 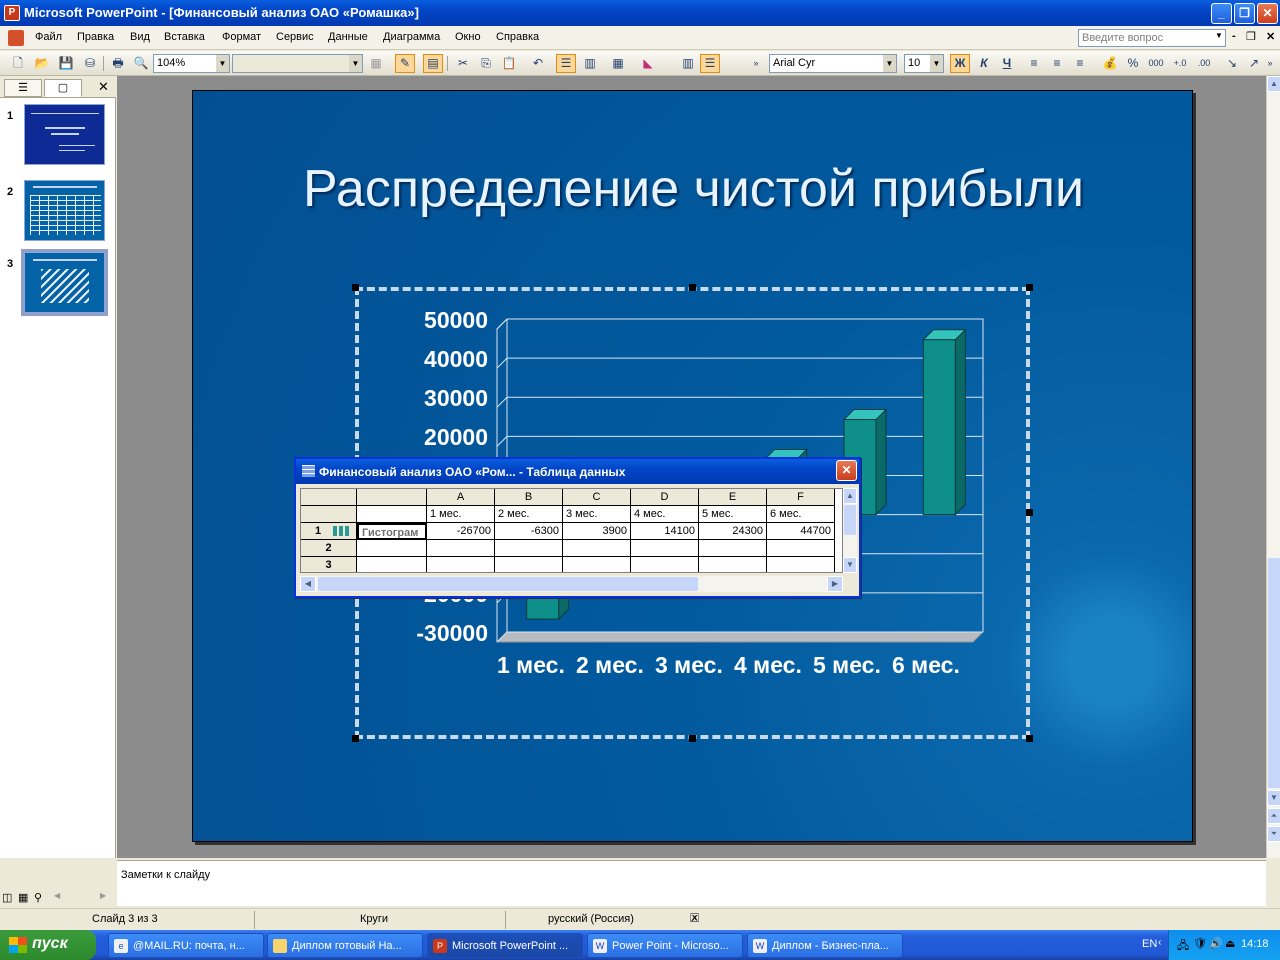 I want to click on category-cell: 5 мес., so click(x=733, y=514).